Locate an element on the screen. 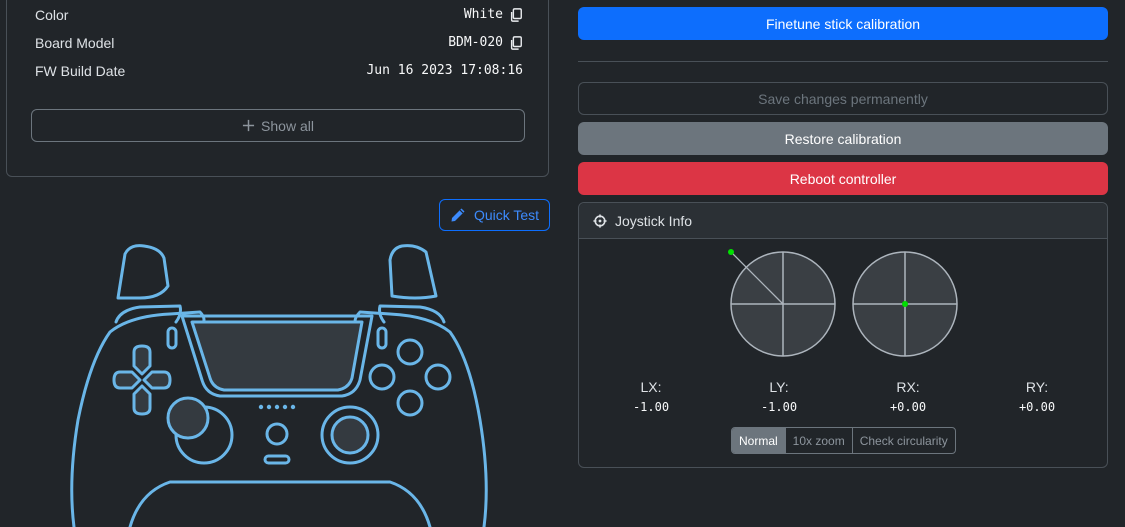  axis-ly: LY: -1.00 is located at coordinates (779, 396).